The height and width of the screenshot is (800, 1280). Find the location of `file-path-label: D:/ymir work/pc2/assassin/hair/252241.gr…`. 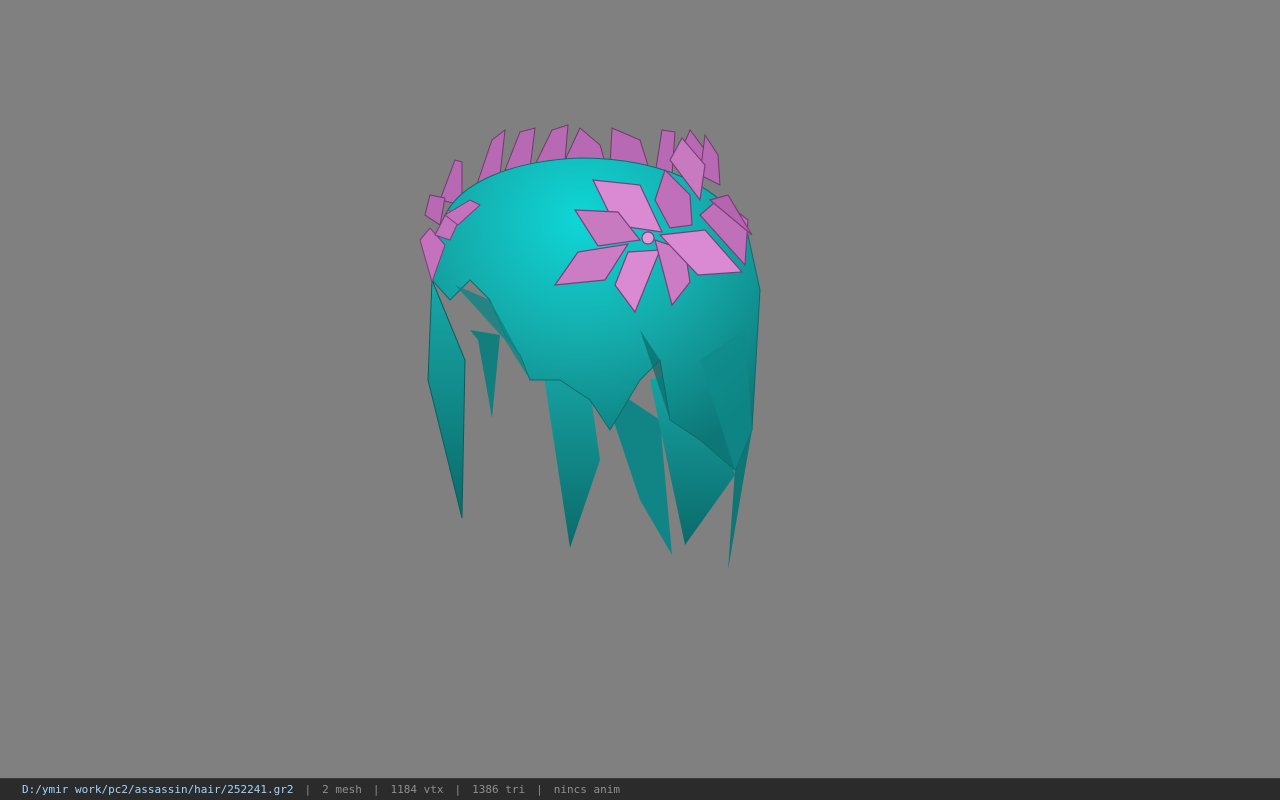

file-path-label: D:/ymir work/pc2/assassin/hair/252241.gr… is located at coordinates (158, 789).